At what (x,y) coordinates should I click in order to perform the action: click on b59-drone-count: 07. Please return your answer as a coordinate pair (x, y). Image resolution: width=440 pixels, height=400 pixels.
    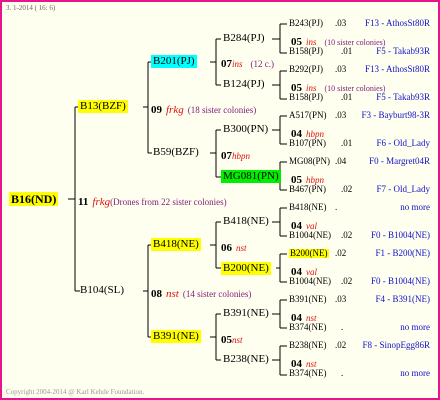
    Looking at the image, I should click on (226, 156).